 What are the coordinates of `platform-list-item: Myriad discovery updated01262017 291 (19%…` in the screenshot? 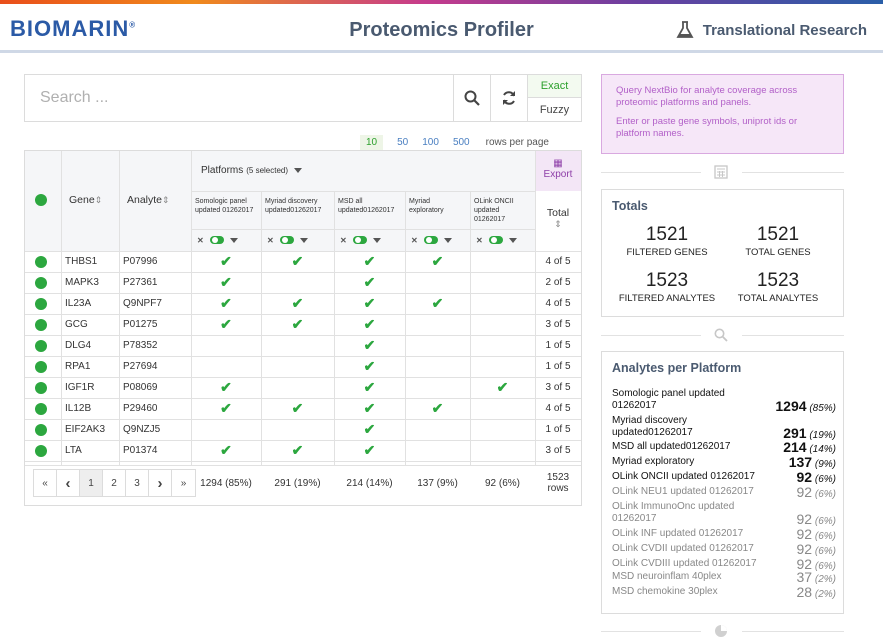 It's located at (724, 428).